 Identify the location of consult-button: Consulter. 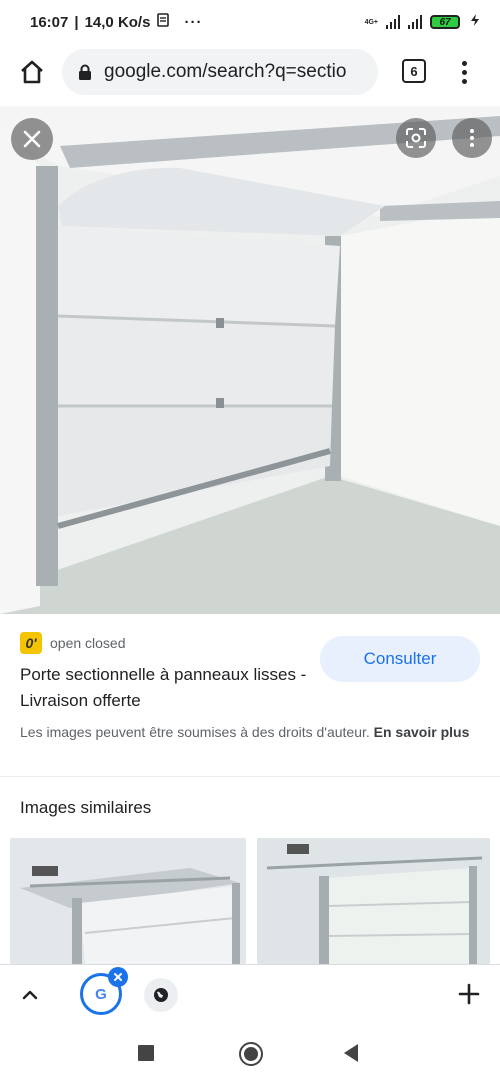
(400, 659).